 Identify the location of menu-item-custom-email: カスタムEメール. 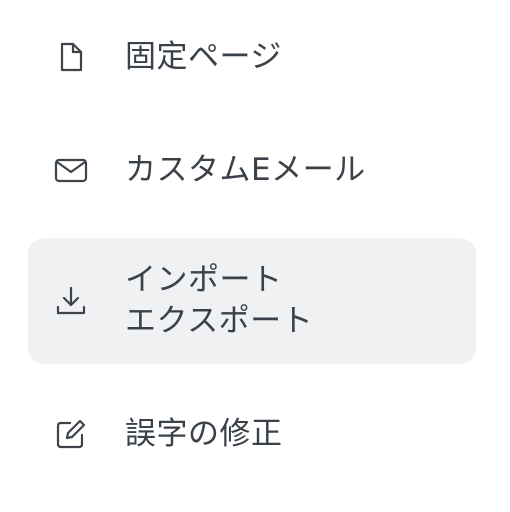
(252, 170).